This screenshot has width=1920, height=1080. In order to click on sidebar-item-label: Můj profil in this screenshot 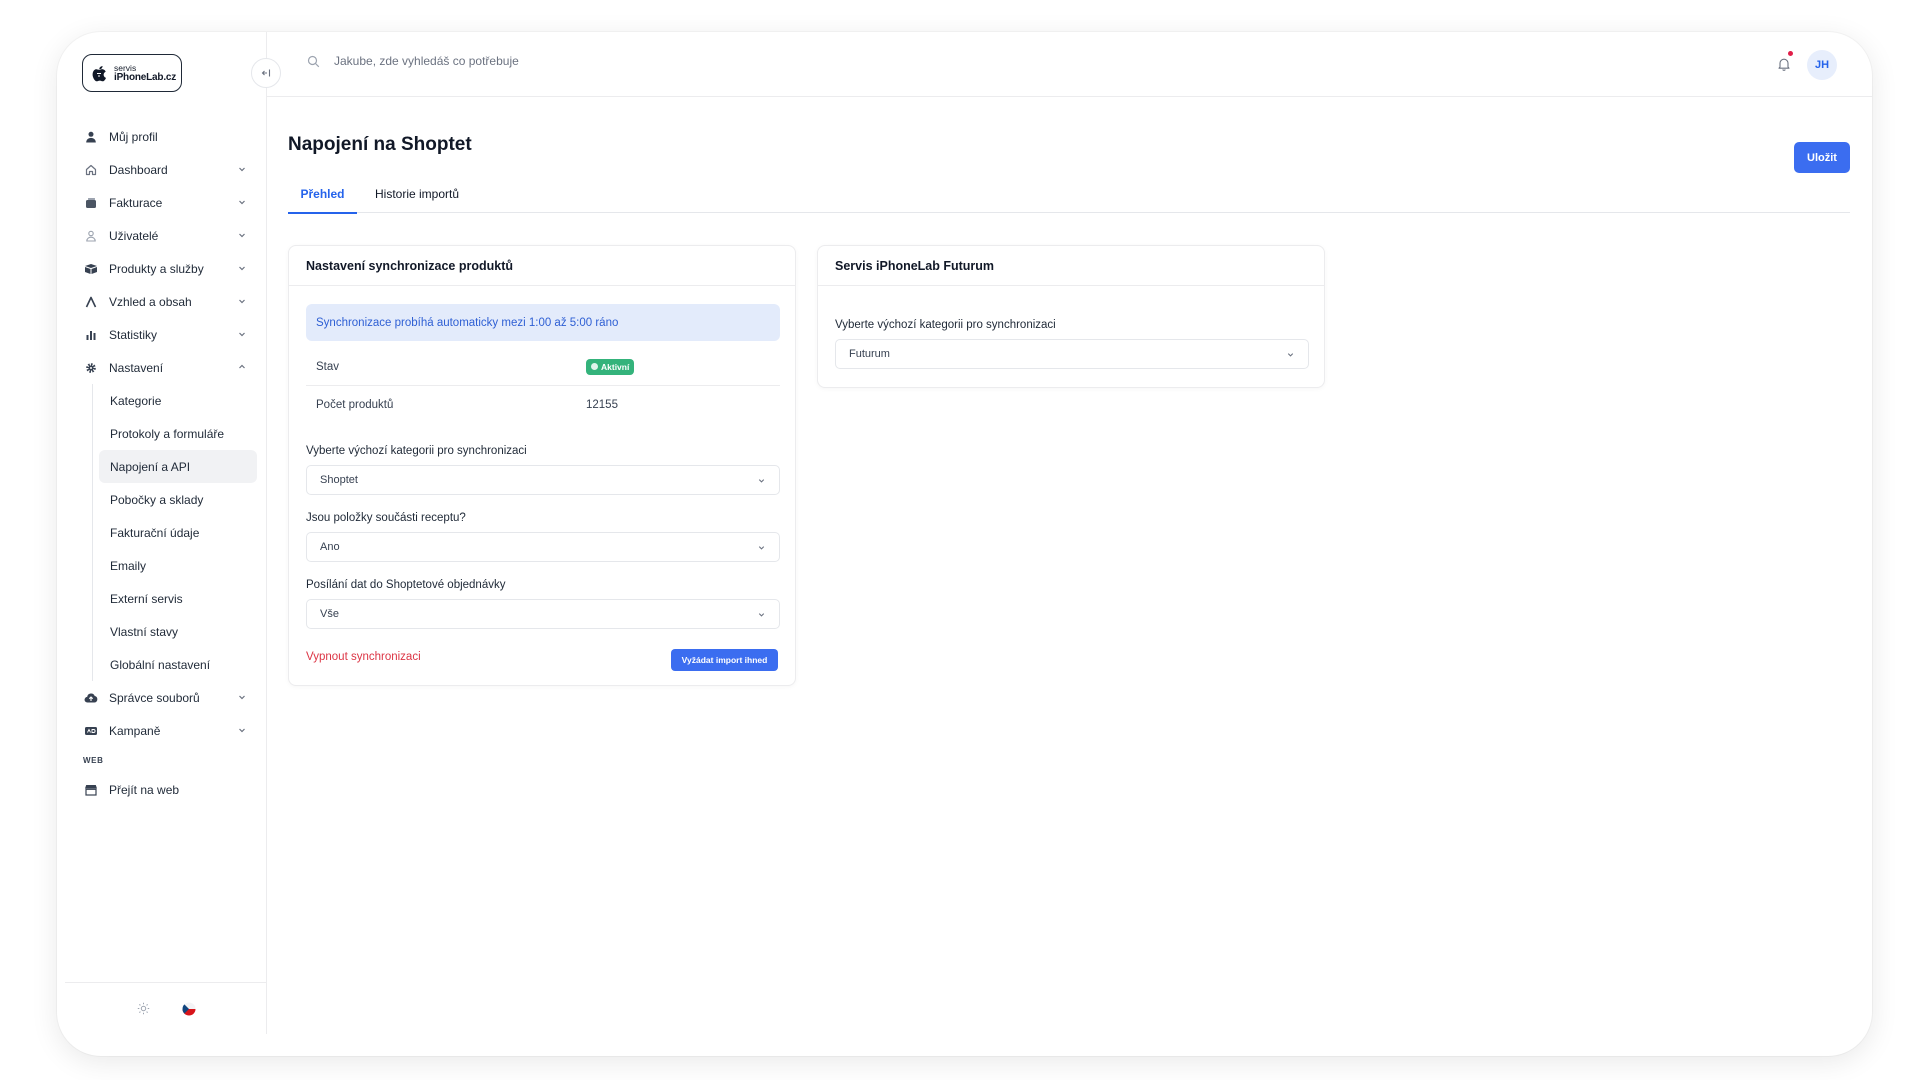, I will do `click(133, 136)`.